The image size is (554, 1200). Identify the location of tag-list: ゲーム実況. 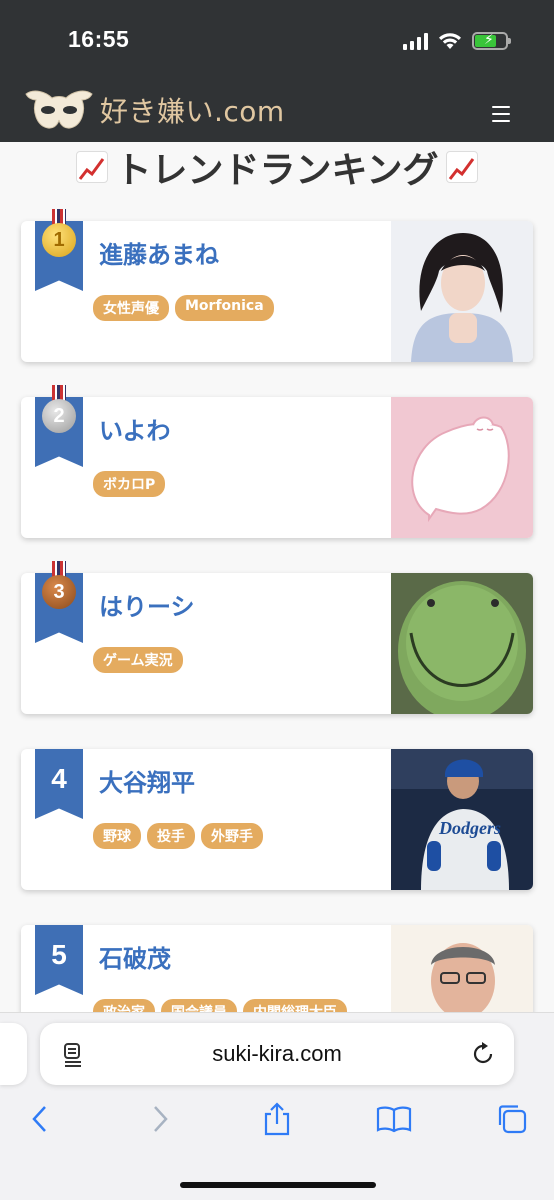
(138, 660).